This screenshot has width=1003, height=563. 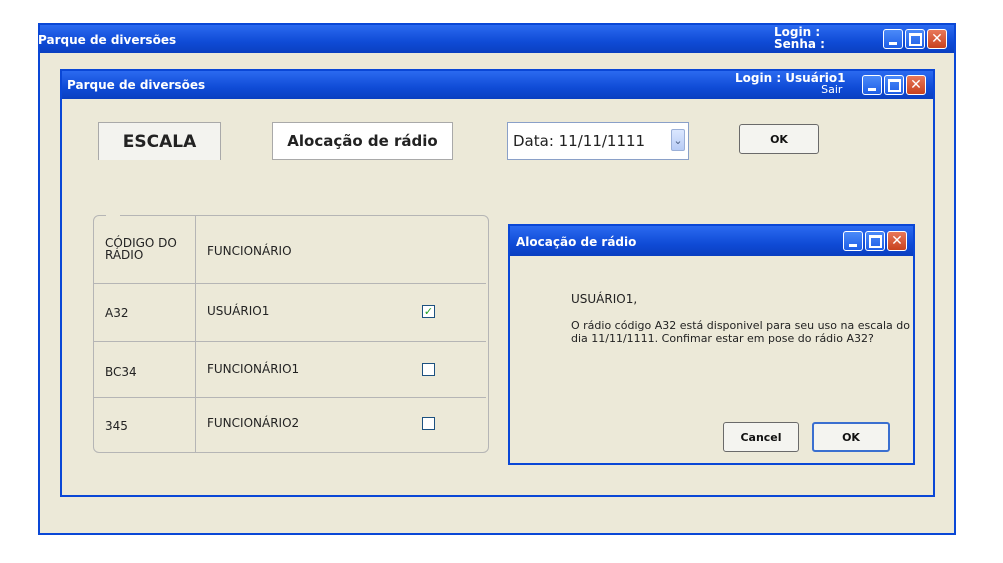 I want to click on inner-login-block: Login : Usuário1 Sair, so click(x=790, y=84).